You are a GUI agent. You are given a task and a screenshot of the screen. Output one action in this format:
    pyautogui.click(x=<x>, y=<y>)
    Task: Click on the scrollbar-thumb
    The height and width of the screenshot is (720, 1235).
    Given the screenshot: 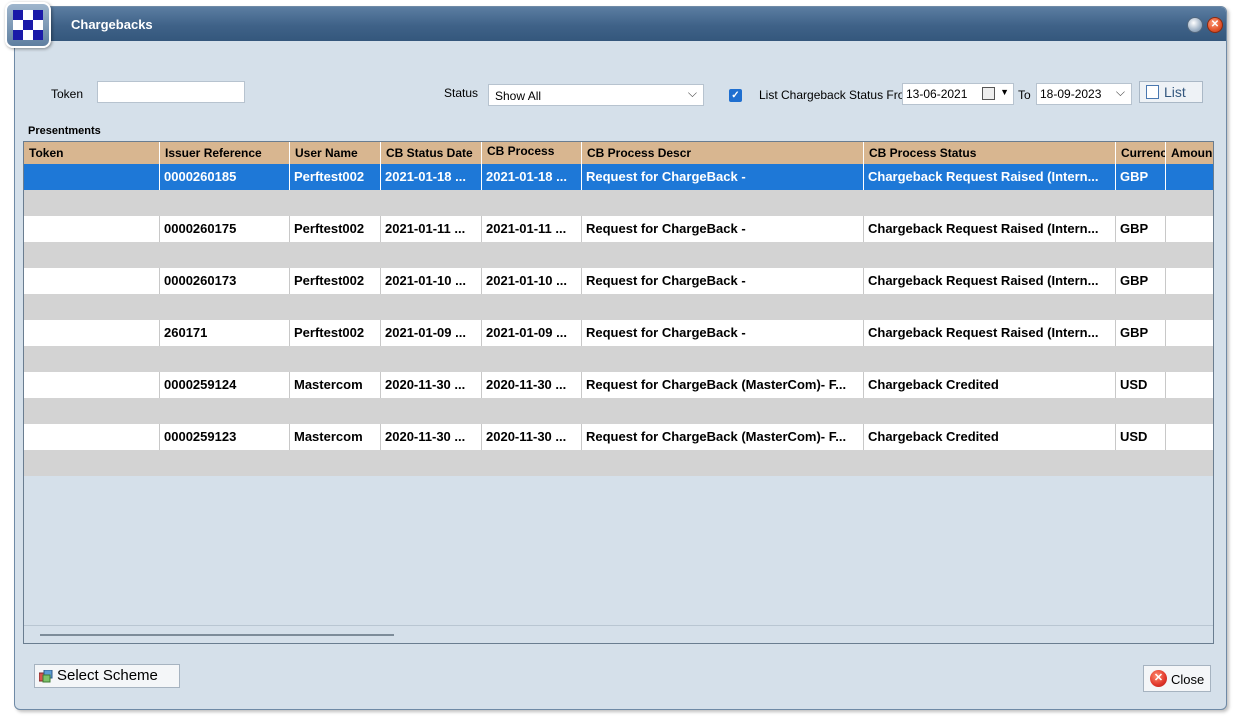 What is the action you would take?
    pyautogui.click(x=217, y=635)
    